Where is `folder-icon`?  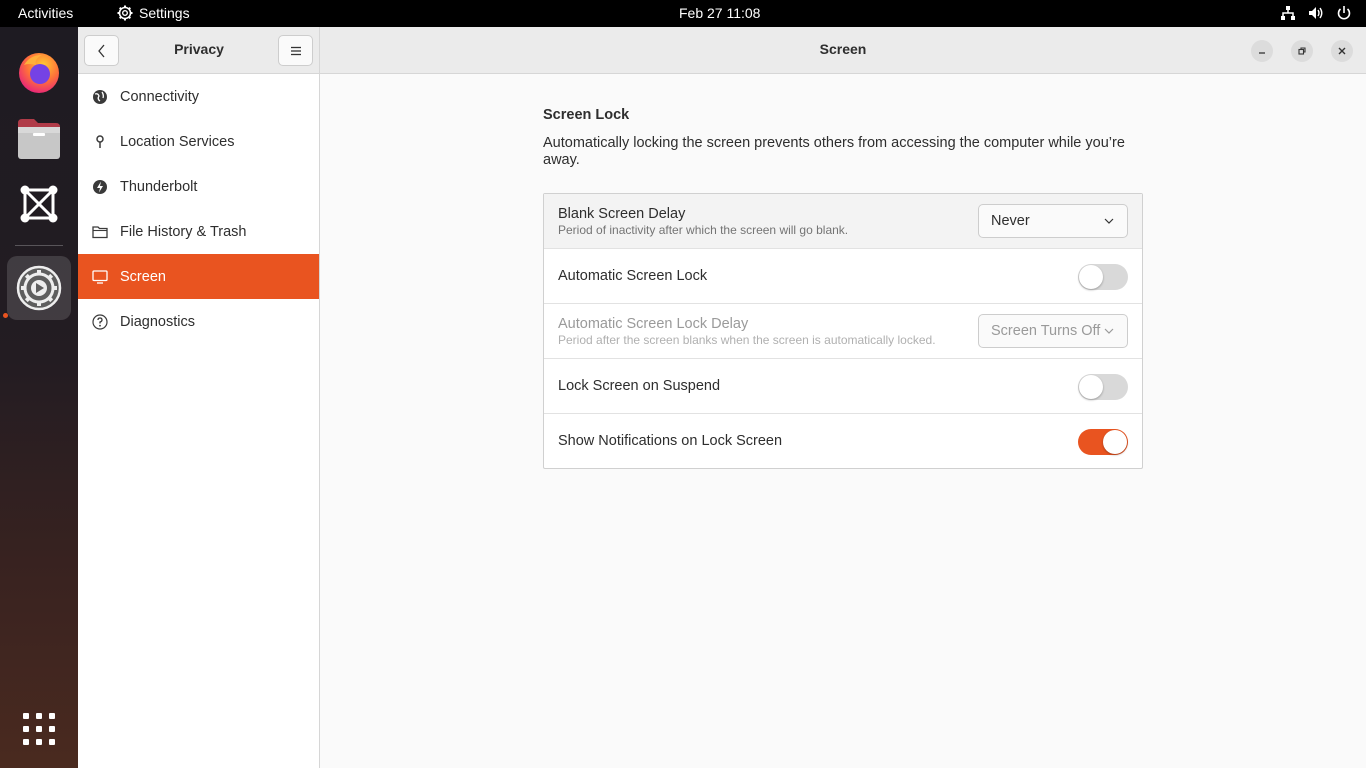 folder-icon is located at coordinates (100, 232).